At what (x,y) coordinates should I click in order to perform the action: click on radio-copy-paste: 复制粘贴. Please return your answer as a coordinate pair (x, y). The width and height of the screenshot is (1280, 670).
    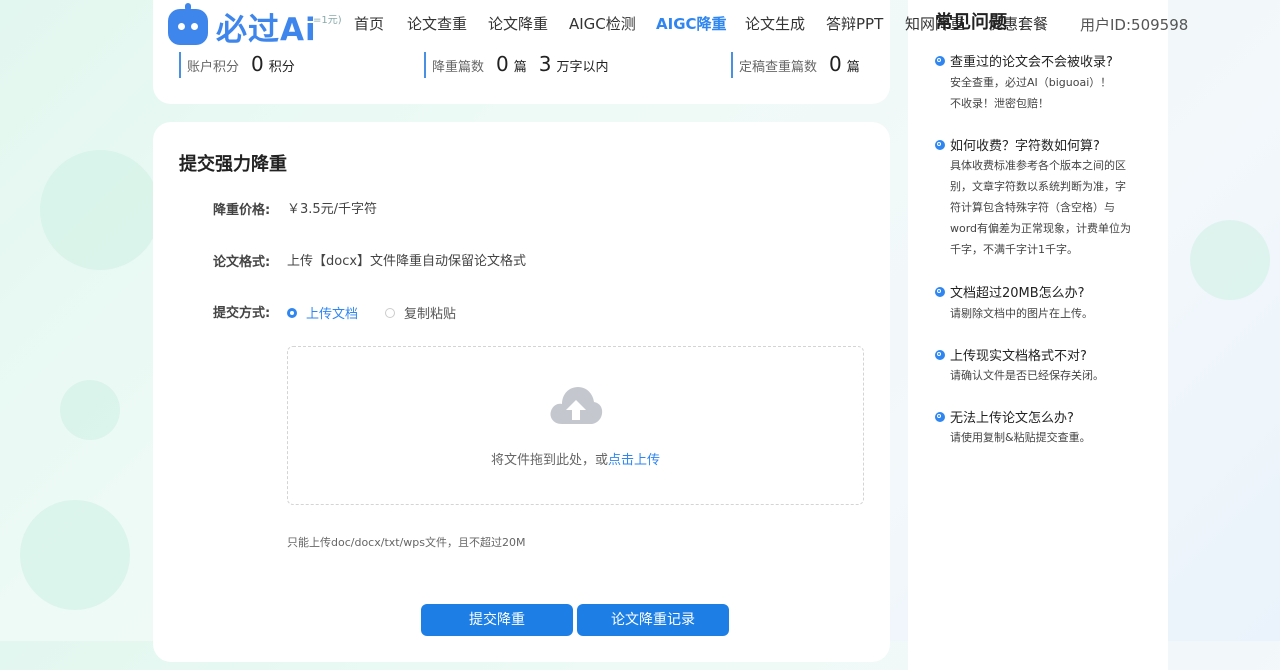
    Looking at the image, I should click on (420, 312).